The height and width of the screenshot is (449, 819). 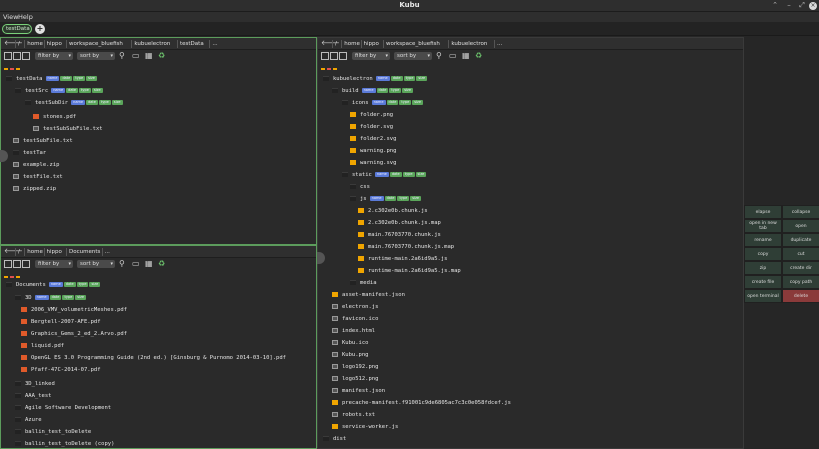 What do you see at coordinates (95, 44) in the screenshot?
I see `breadcrumb-item: workspace_bluefish` at bounding box center [95, 44].